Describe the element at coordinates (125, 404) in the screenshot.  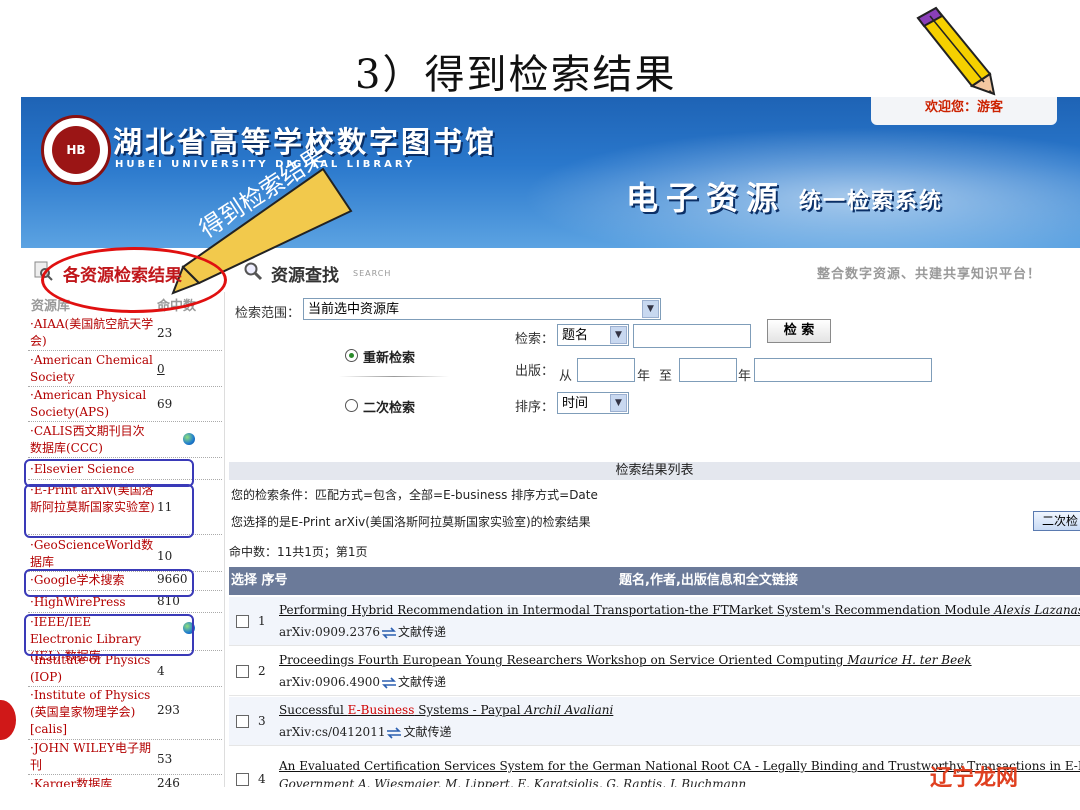
I see `source-item: ·American Physical Society(APS) 69` at that location.